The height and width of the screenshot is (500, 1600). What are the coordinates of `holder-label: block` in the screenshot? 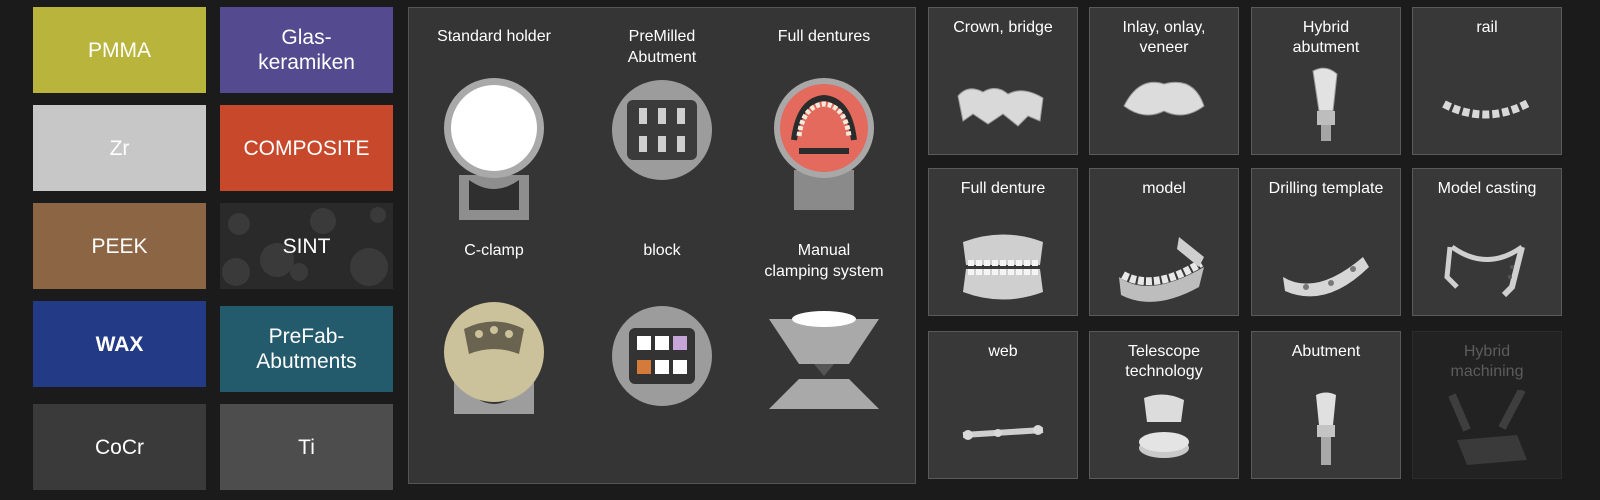 It's located at (662, 250).